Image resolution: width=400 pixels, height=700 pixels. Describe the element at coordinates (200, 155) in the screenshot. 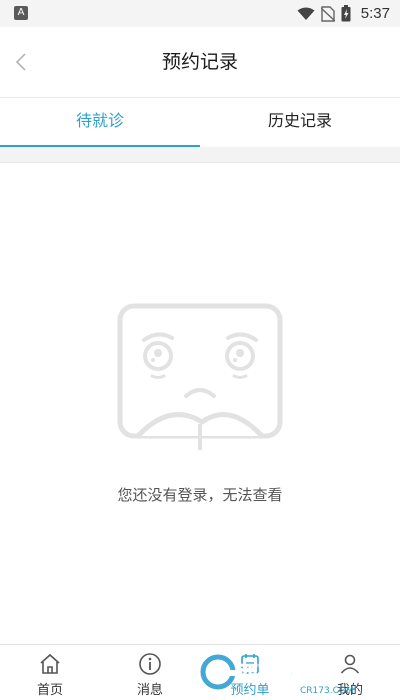

I see `divider-band` at that location.